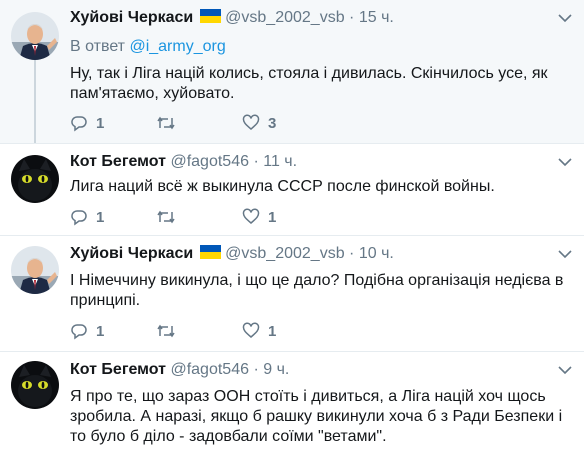  I want to click on tweet-header: Хуйові Черкаси @vsb_2002_vsb · 10 ч., so click(307, 254).